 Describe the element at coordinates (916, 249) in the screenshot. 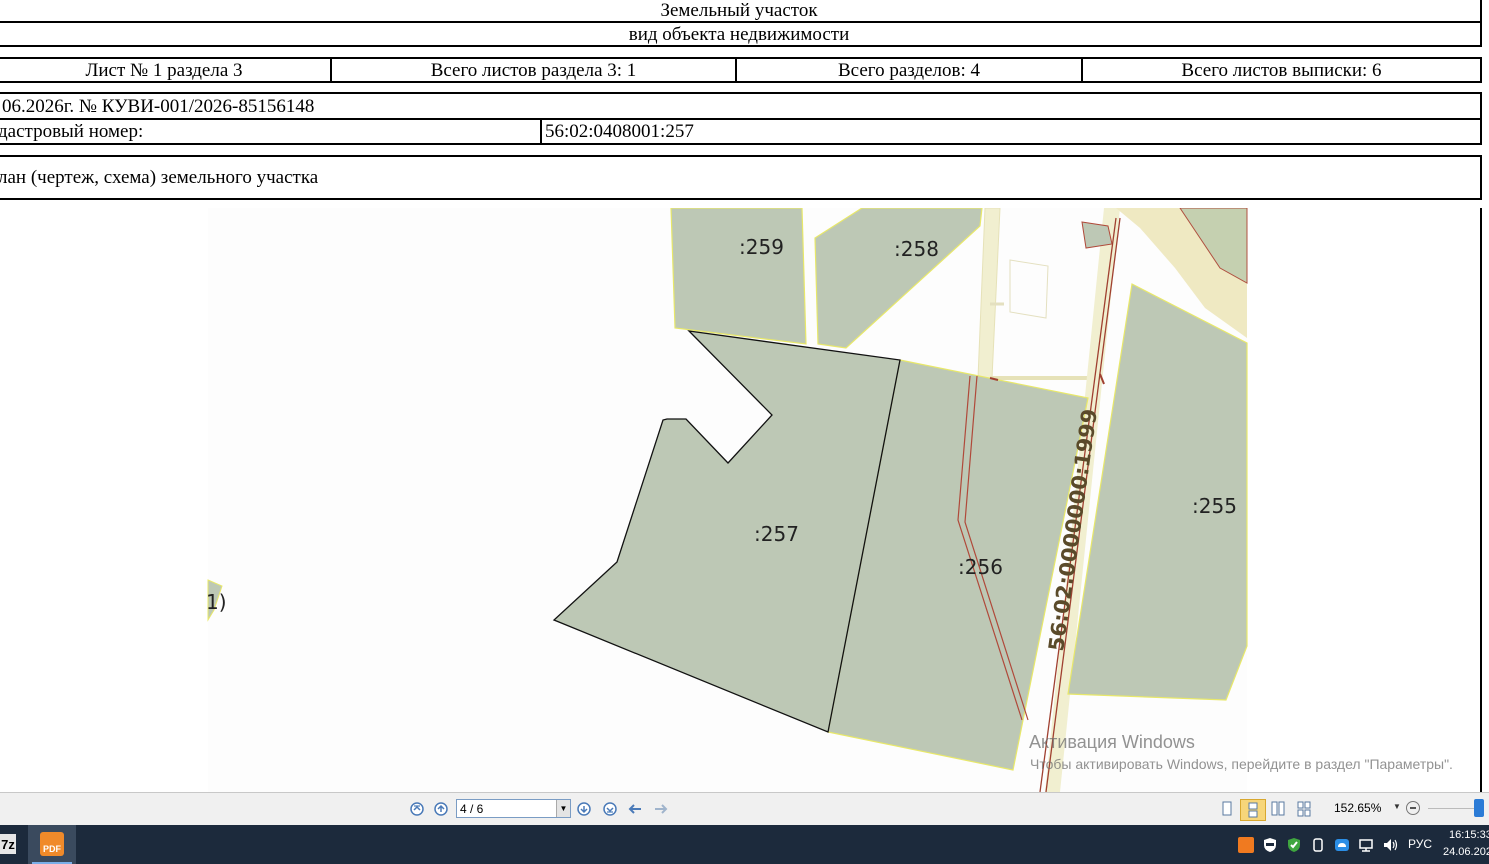

I see `label-parcel-258: :258` at that location.